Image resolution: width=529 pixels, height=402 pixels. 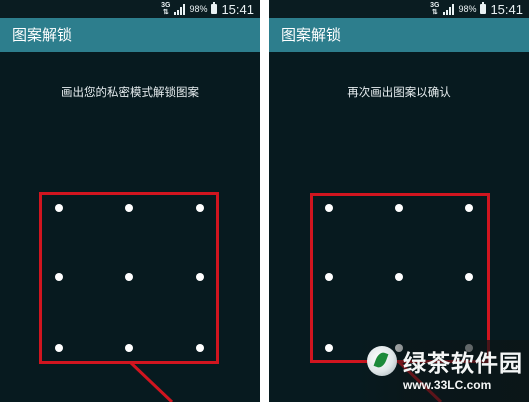 I want to click on watermark: 绿茶软件园 www.33LC.com, so click(x=444, y=371).